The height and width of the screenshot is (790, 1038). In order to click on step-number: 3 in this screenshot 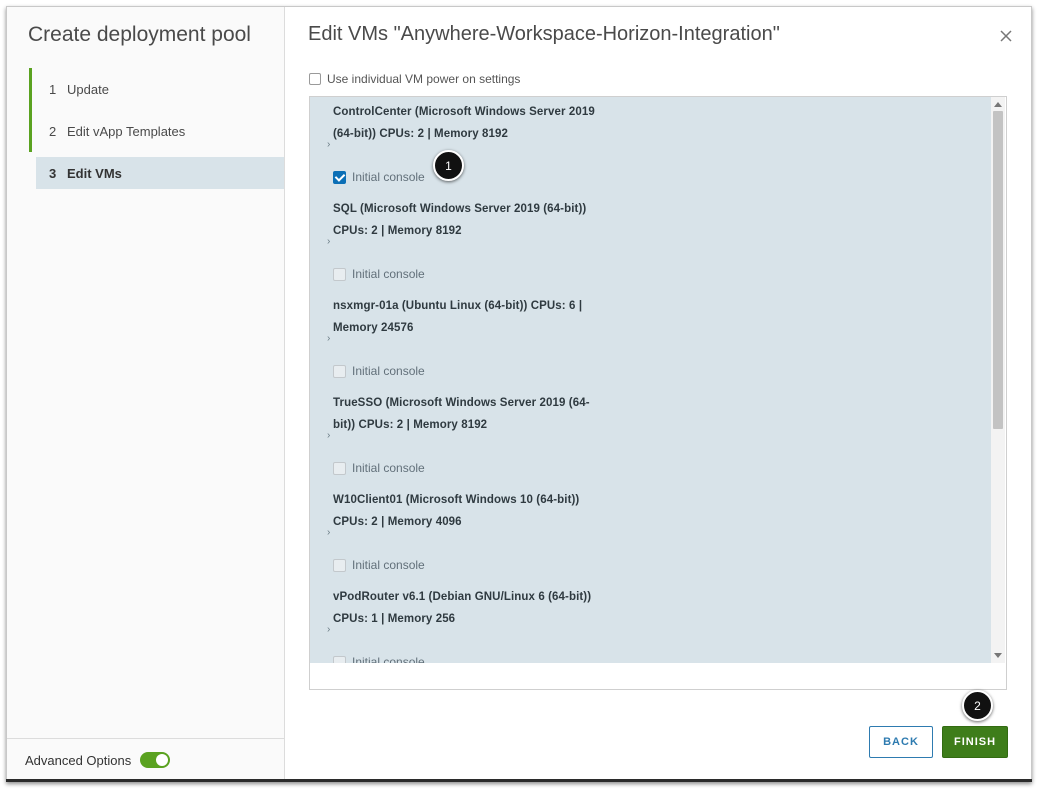, I will do `click(53, 173)`.